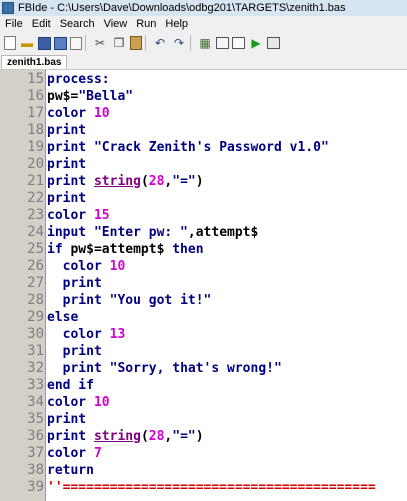  I want to click on new-file-icon, so click(10, 43).